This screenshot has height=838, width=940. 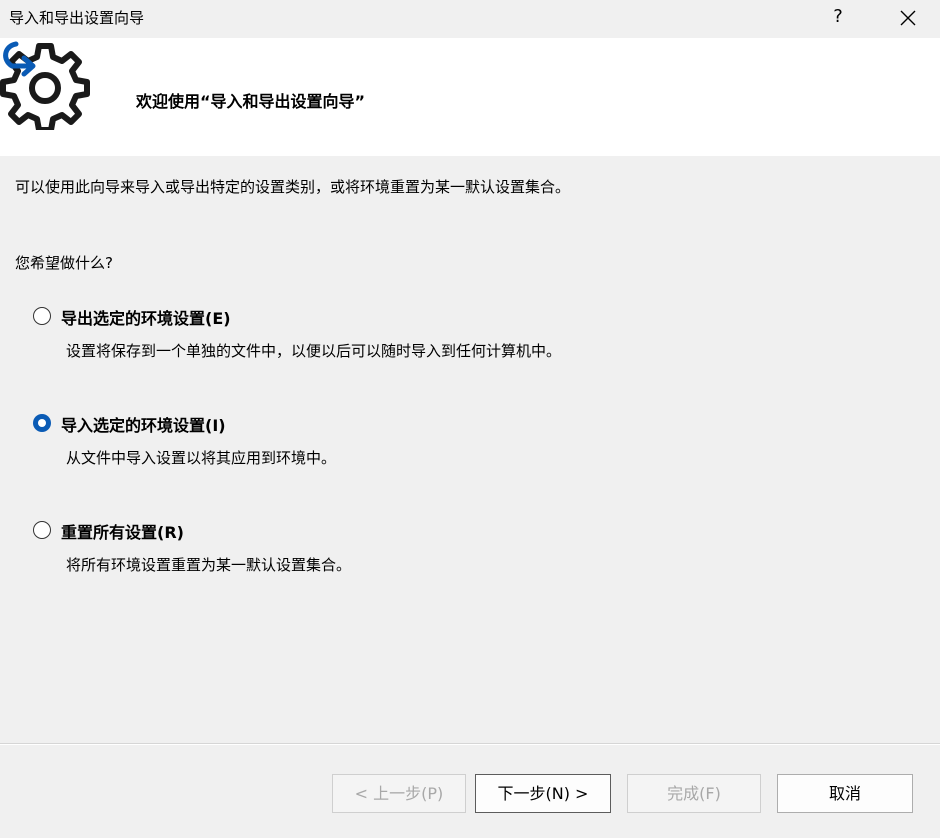 I want to click on window-title: 导入和导出设置向导, so click(x=77, y=18).